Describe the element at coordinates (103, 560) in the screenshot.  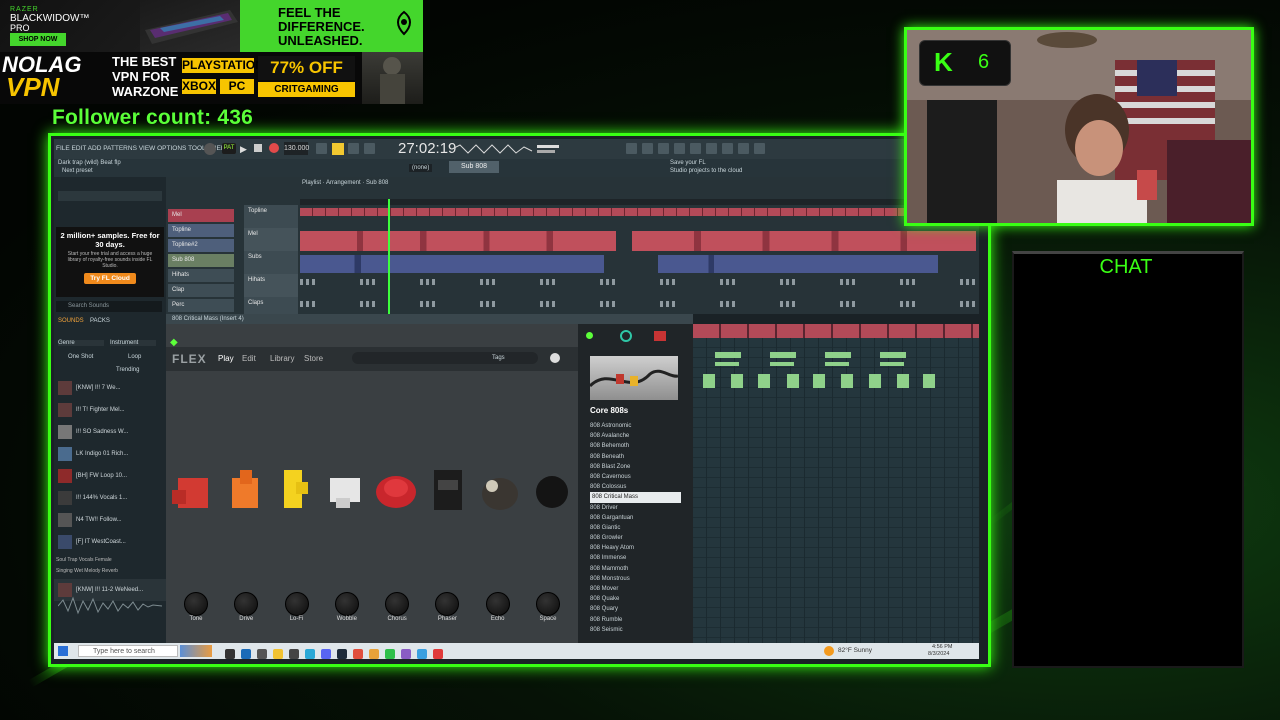
I see `tag: Female` at that location.